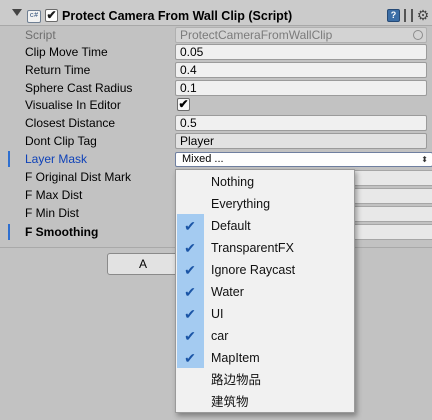 The image size is (432, 420). I want to click on dropdown-arrow-icon: ⬍, so click(424, 159).